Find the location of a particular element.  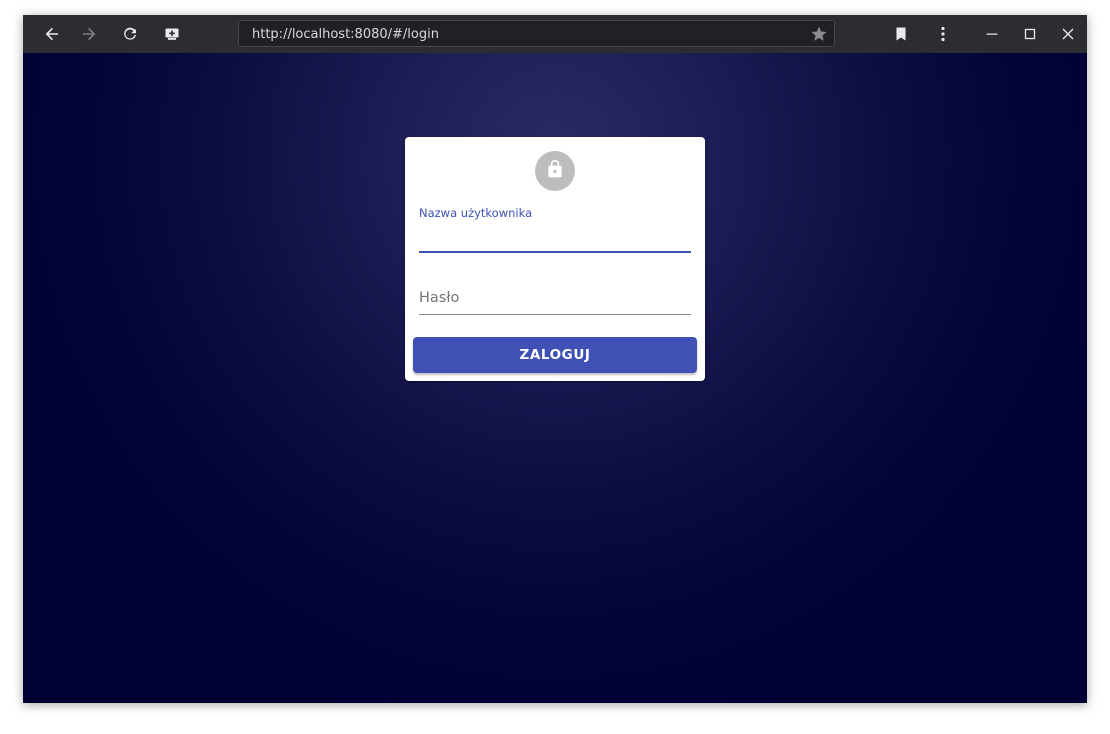

reload-icon is located at coordinates (130, 34).